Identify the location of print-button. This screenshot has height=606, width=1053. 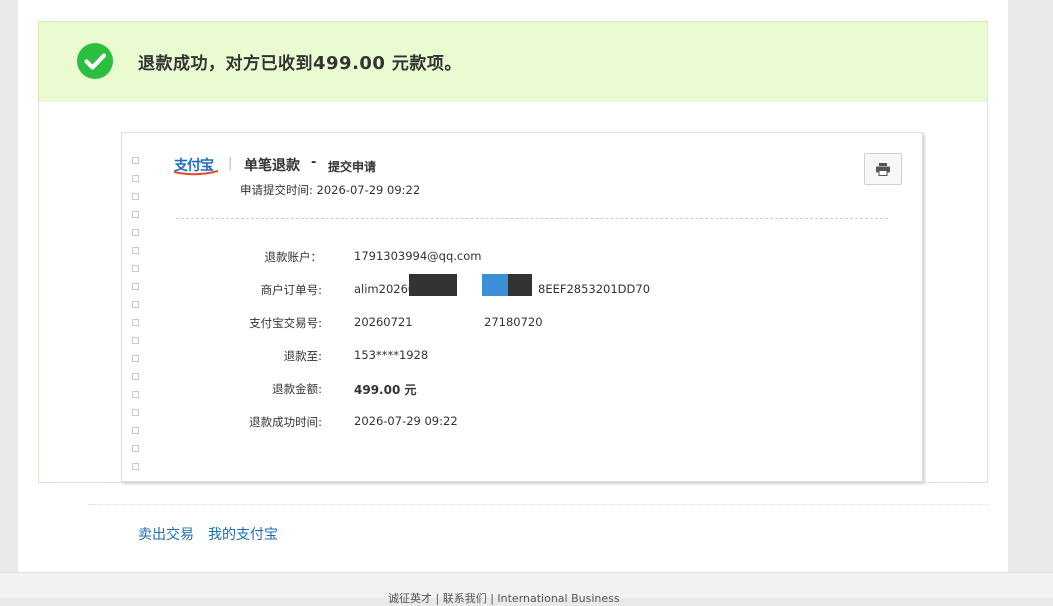
(883, 169).